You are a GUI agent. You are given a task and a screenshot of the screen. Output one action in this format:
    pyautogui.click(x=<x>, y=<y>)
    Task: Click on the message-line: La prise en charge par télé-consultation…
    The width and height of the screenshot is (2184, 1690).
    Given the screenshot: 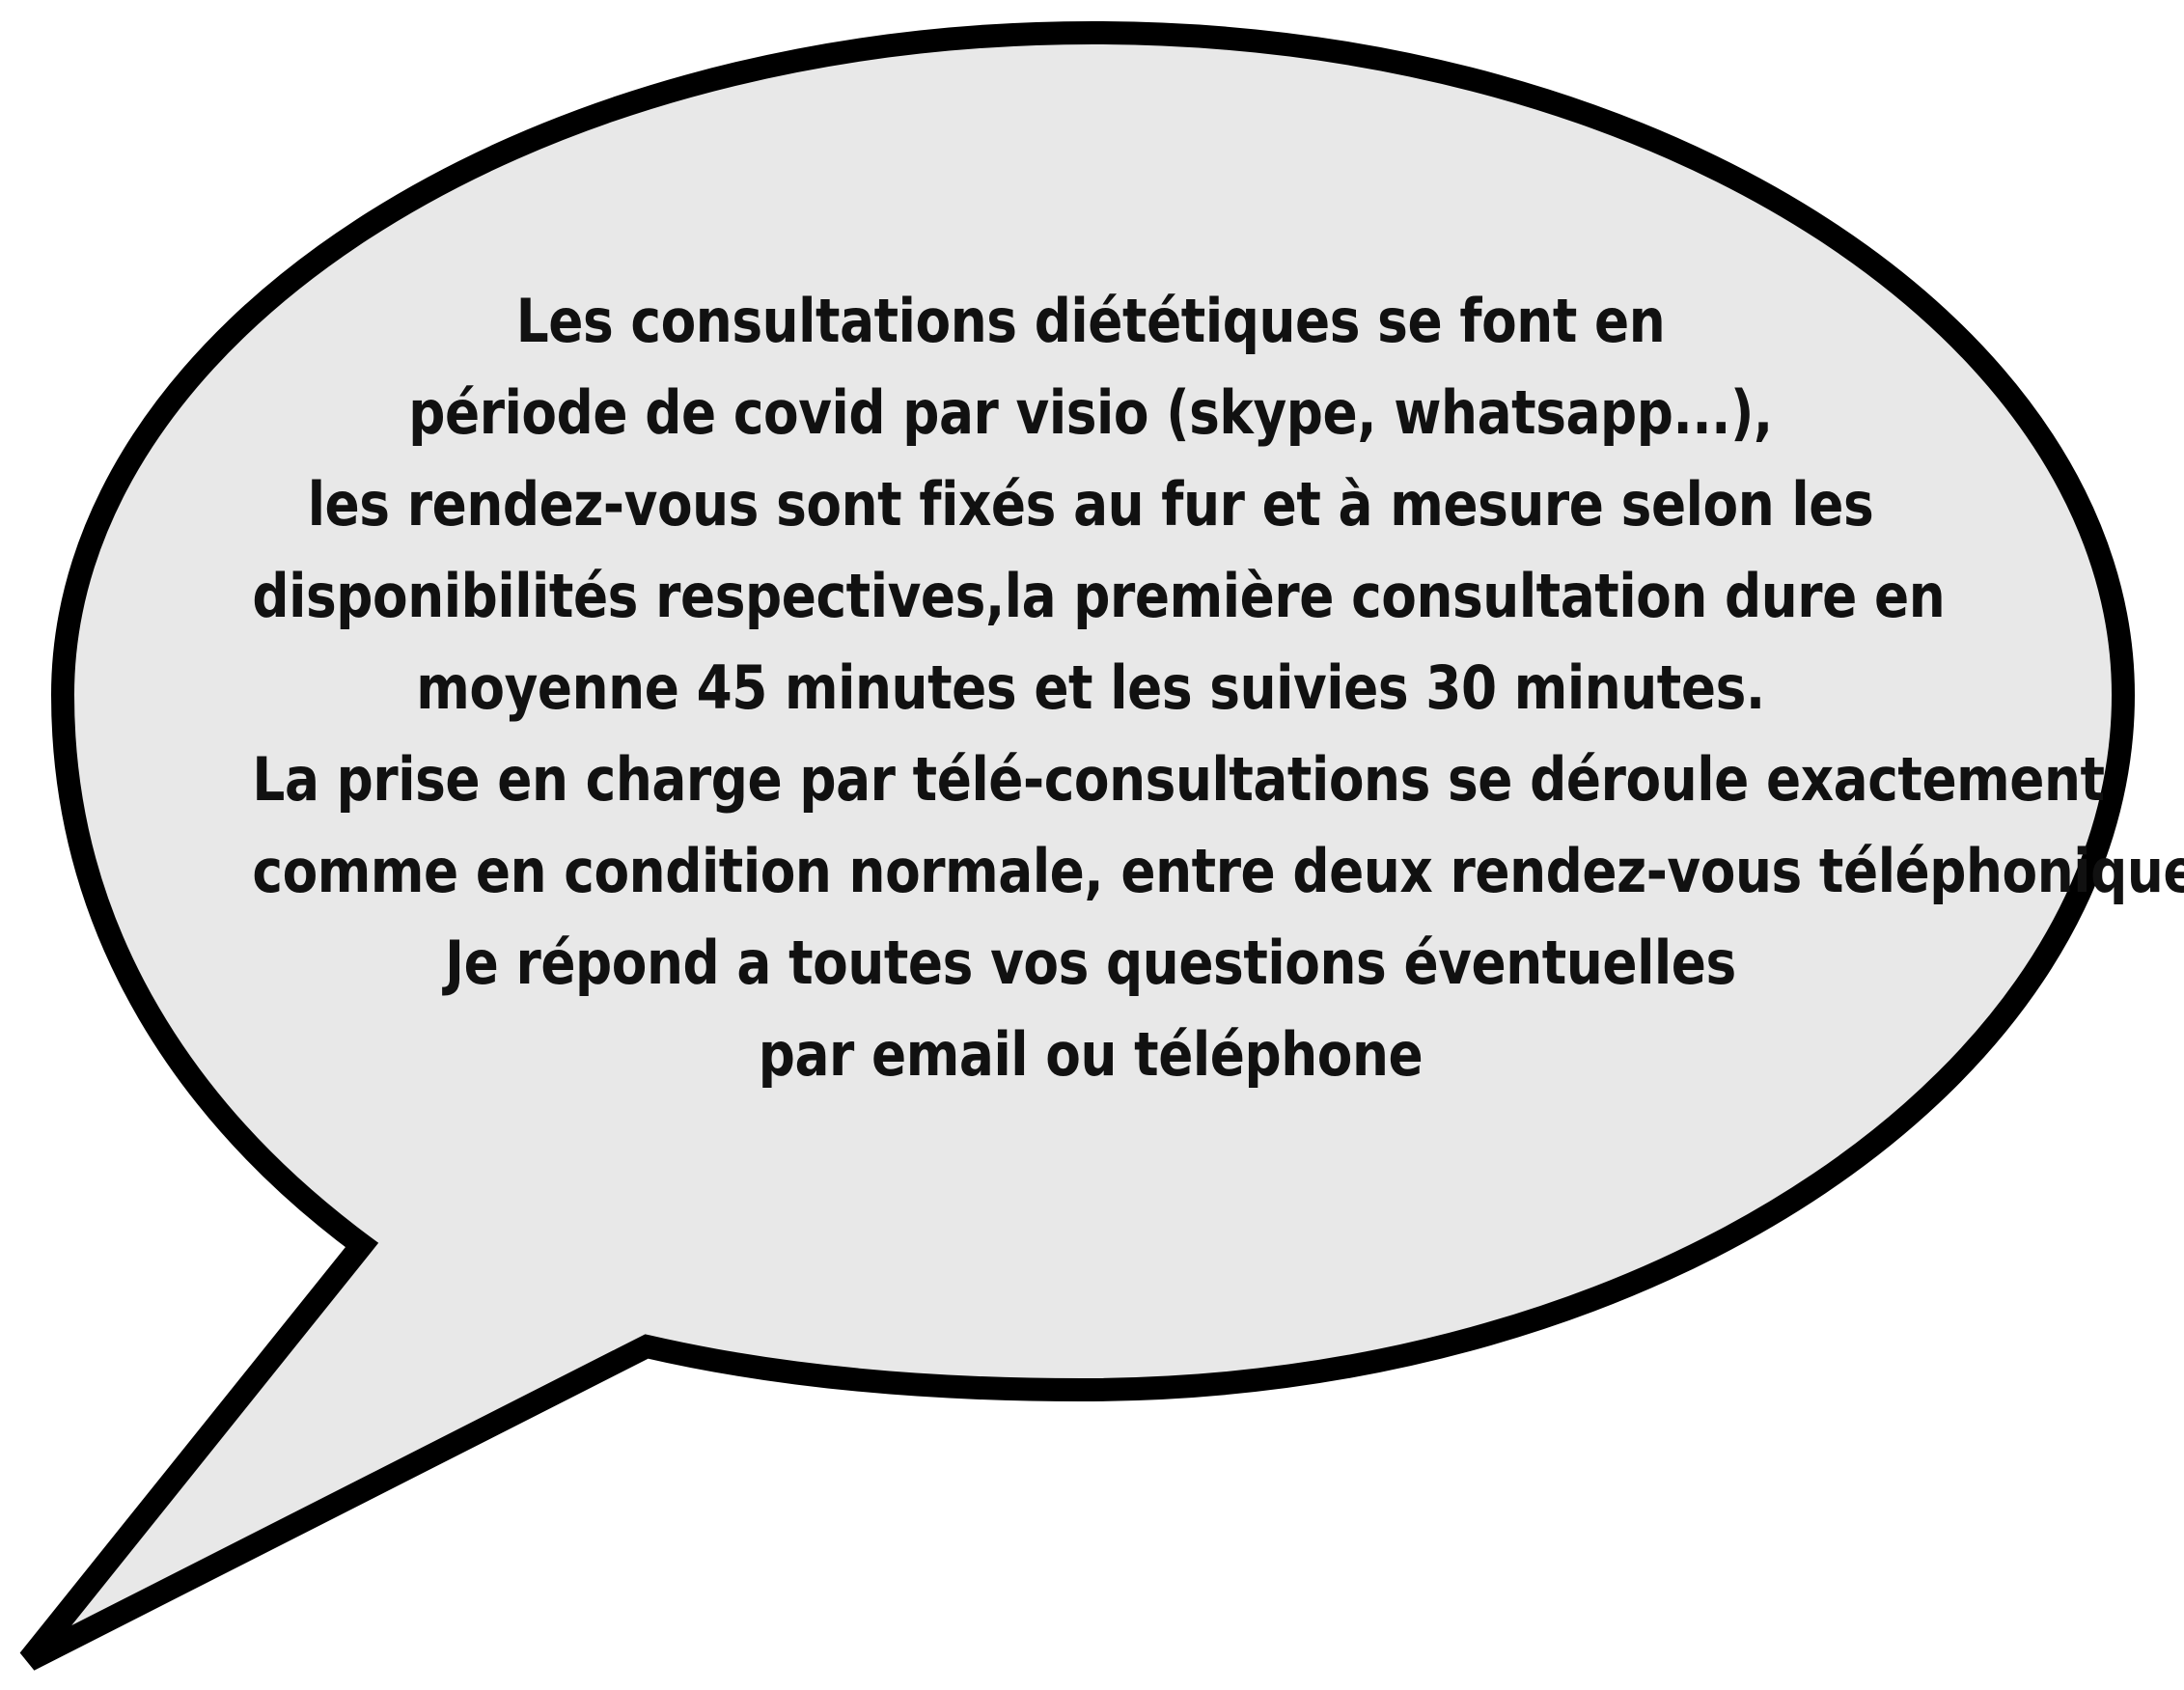 What is the action you would take?
    pyautogui.click(x=1179, y=779)
    